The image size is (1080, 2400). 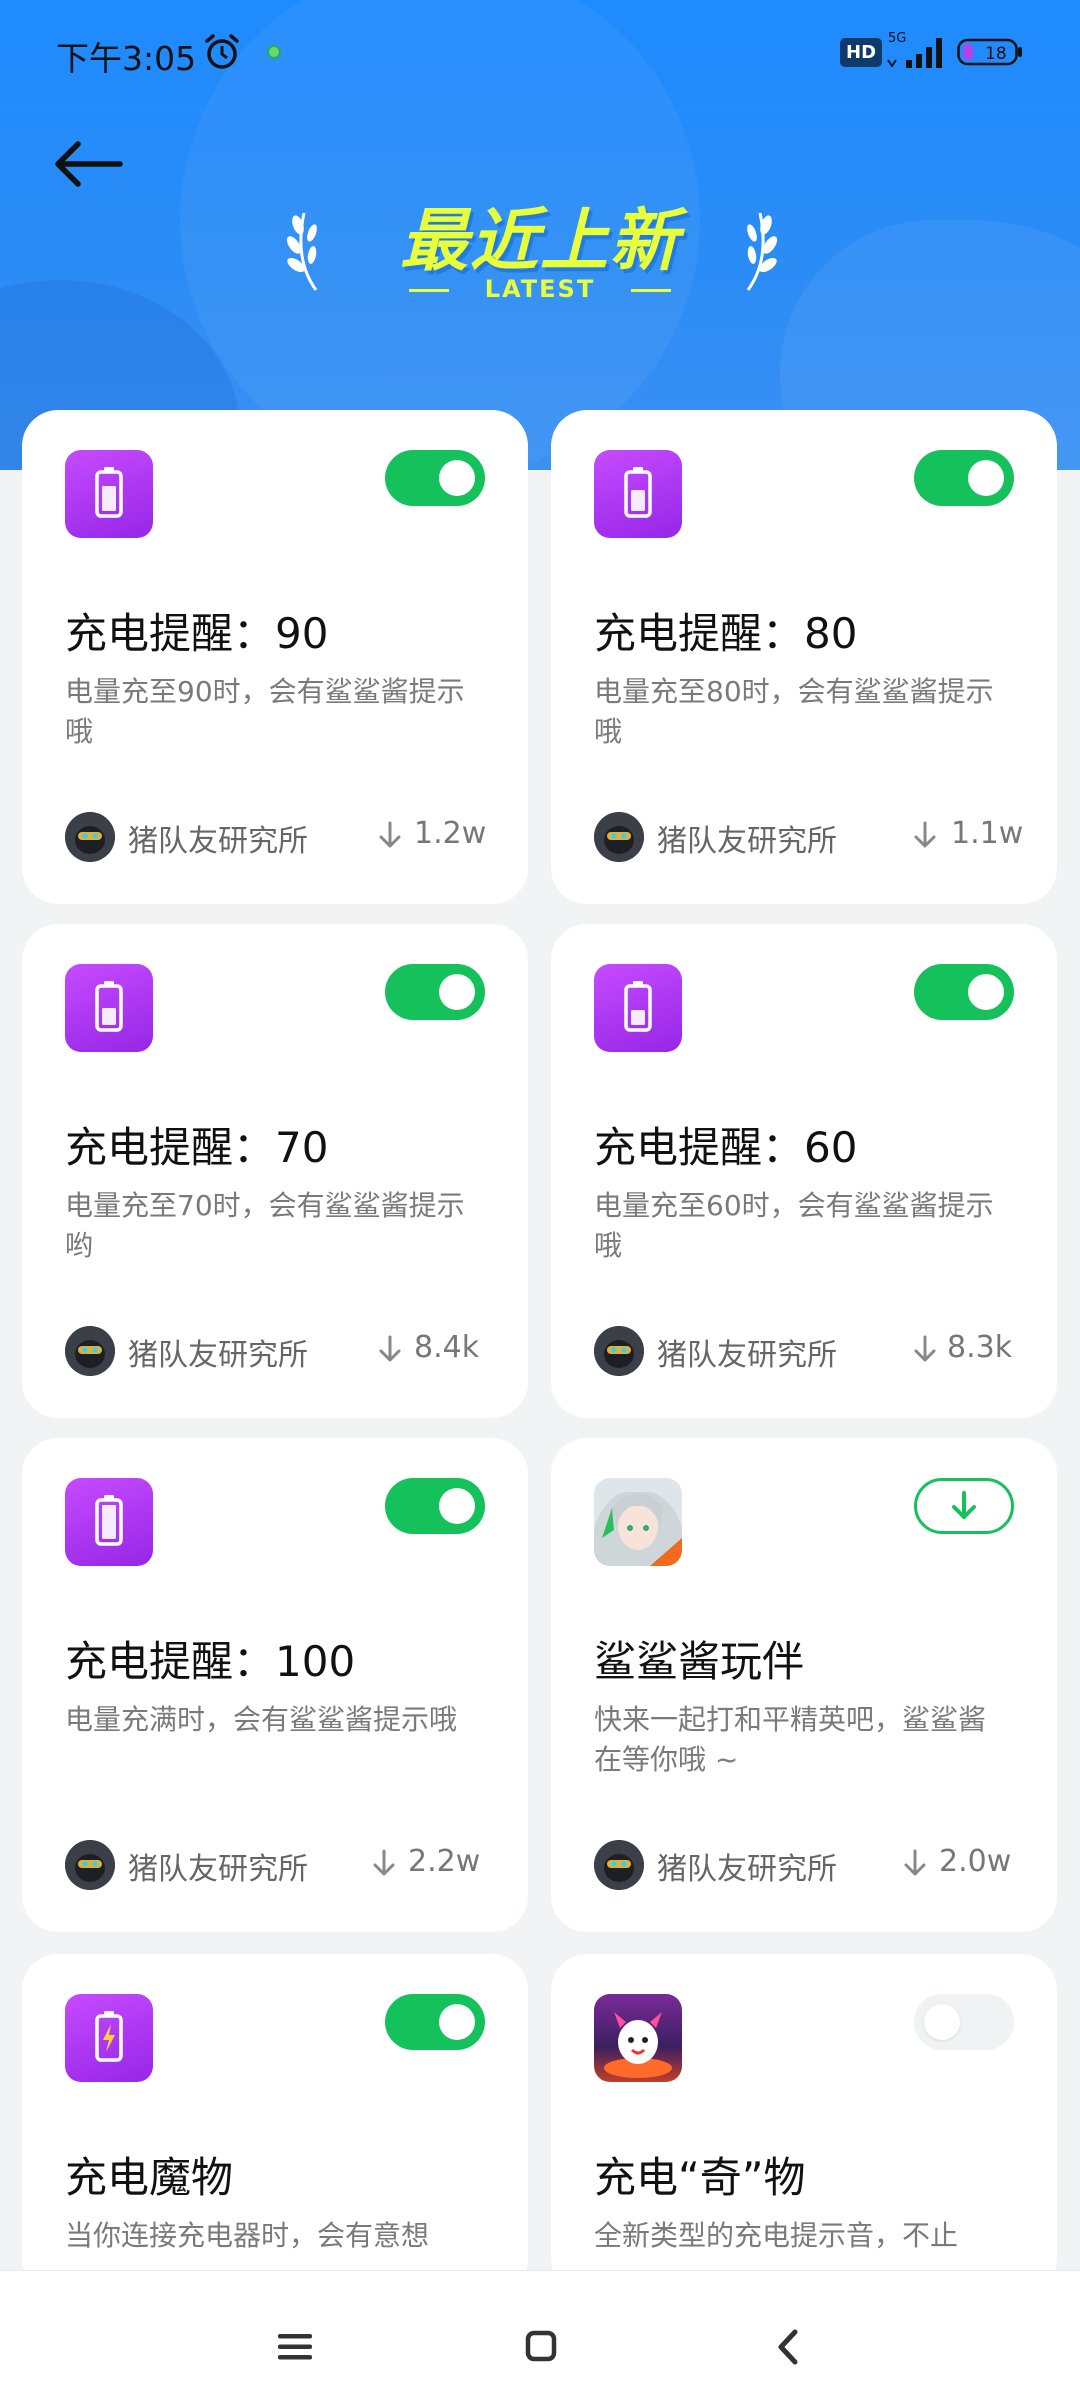 What do you see at coordinates (638, 1522) in the screenshot?
I see `anime-girl-icon` at bounding box center [638, 1522].